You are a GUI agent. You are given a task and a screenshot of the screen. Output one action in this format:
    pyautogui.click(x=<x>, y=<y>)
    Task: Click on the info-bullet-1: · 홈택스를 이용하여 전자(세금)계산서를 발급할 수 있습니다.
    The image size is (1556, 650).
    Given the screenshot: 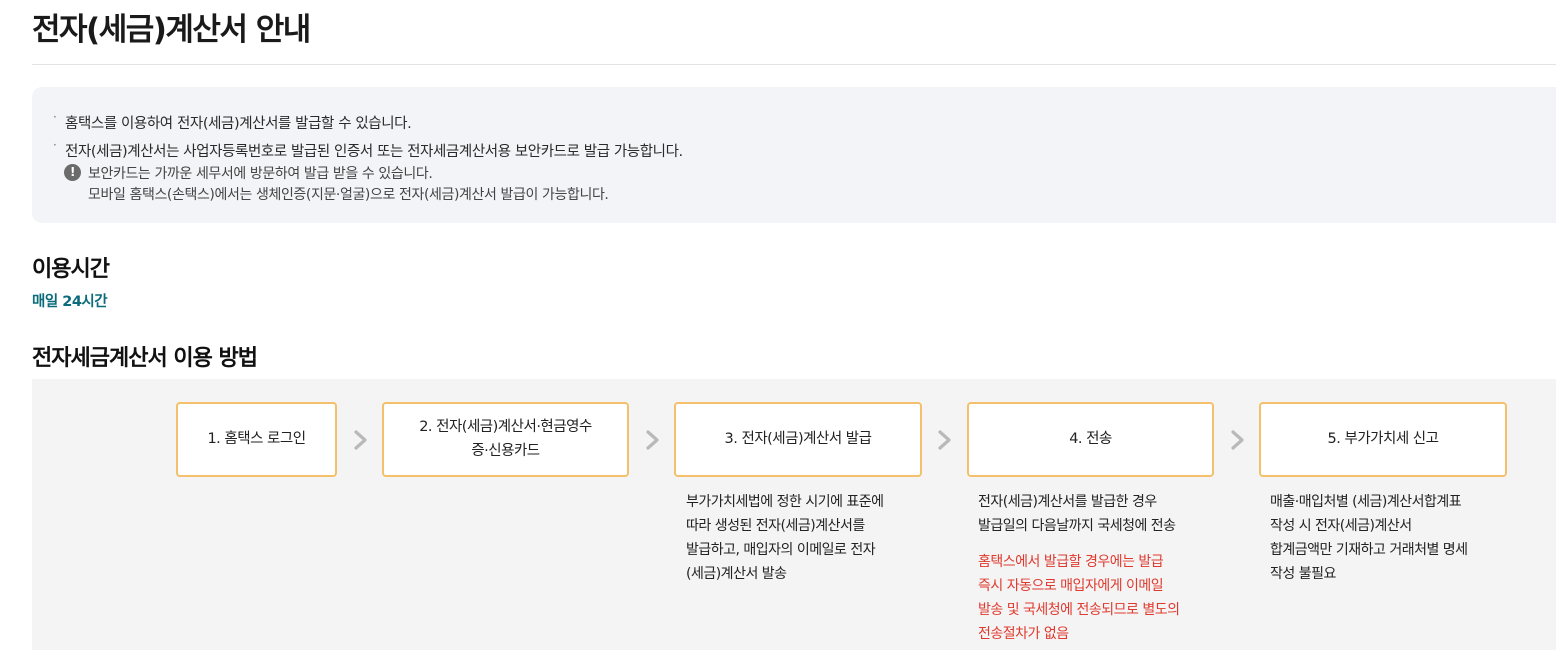 What is the action you would take?
    pyautogui.click(x=232, y=121)
    